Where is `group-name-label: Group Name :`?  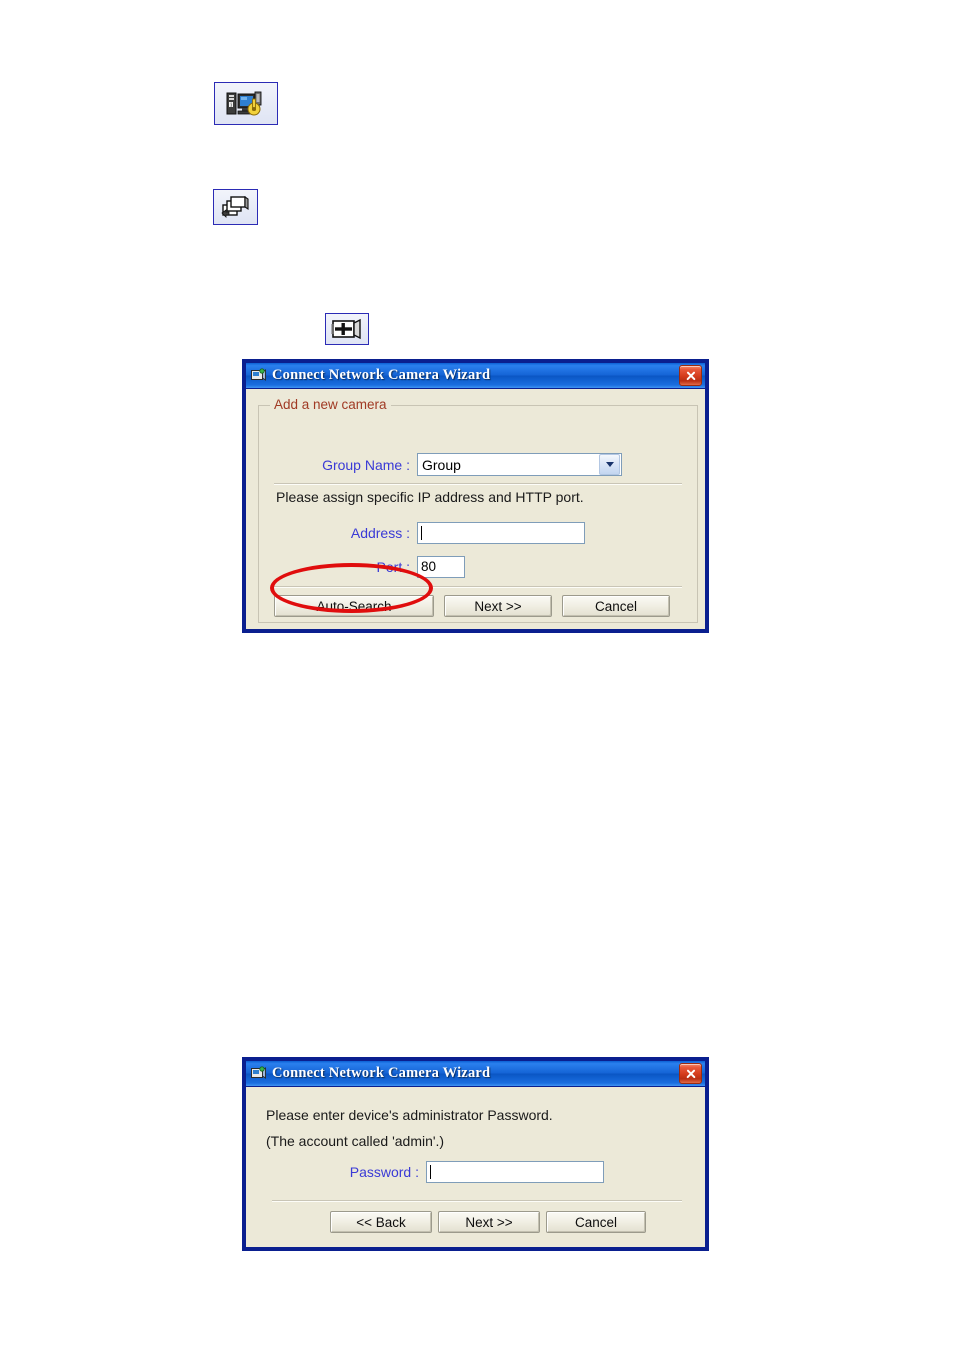
group-name-label: Group Name : is located at coordinates (366, 464).